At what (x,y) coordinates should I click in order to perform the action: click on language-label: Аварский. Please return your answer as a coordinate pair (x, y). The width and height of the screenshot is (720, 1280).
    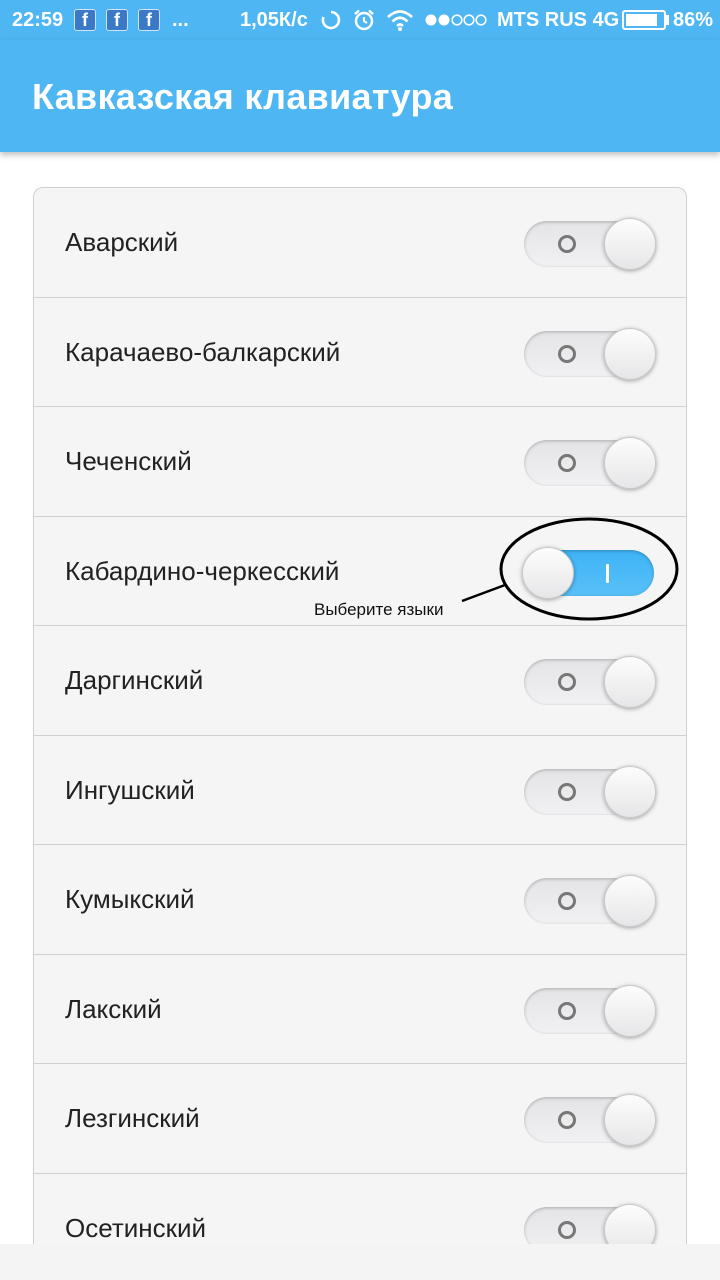
    Looking at the image, I should click on (122, 242).